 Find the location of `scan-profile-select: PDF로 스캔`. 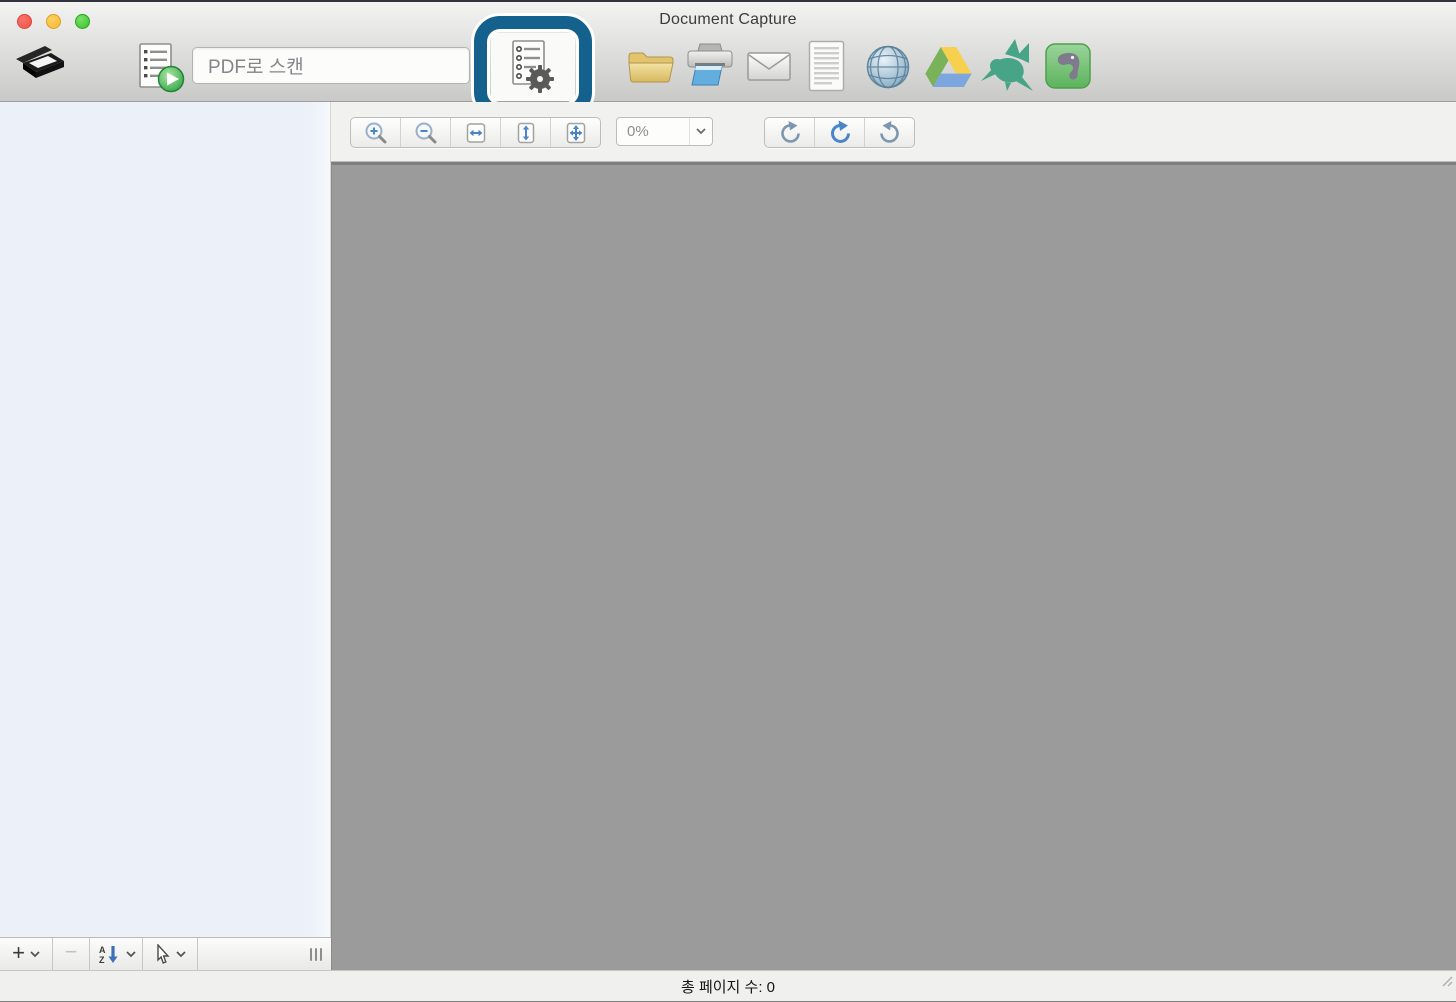

scan-profile-select: PDF로 스캔 is located at coordinates (331, 65).